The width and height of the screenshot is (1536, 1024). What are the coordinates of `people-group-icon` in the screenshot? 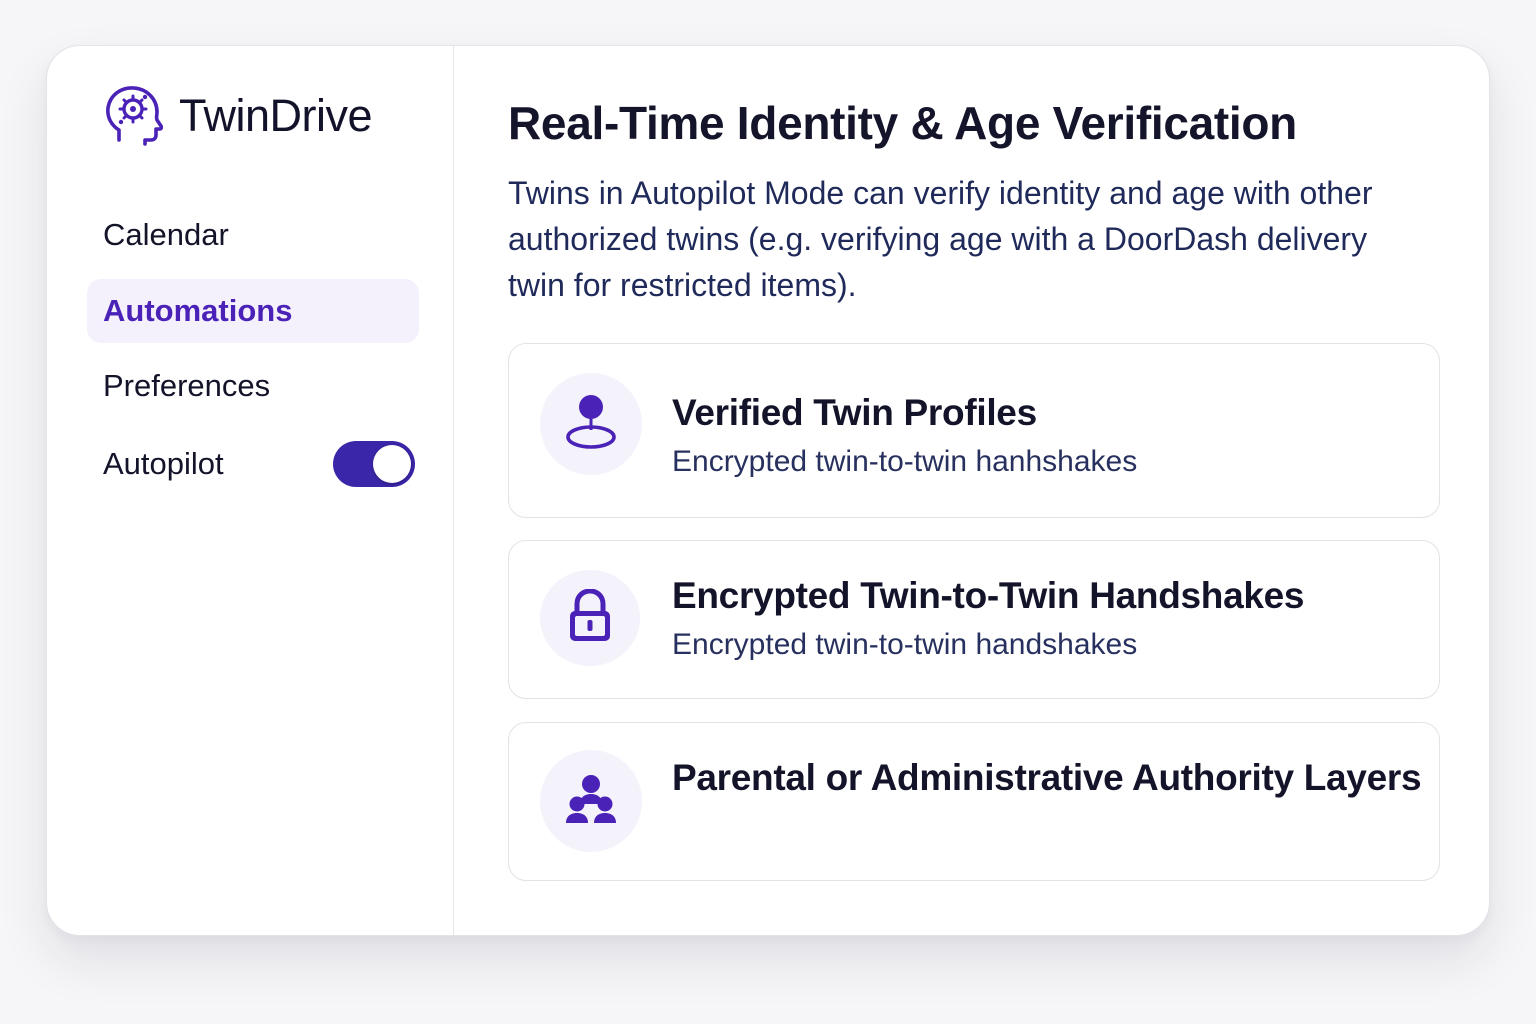 It's located at (591, 801).